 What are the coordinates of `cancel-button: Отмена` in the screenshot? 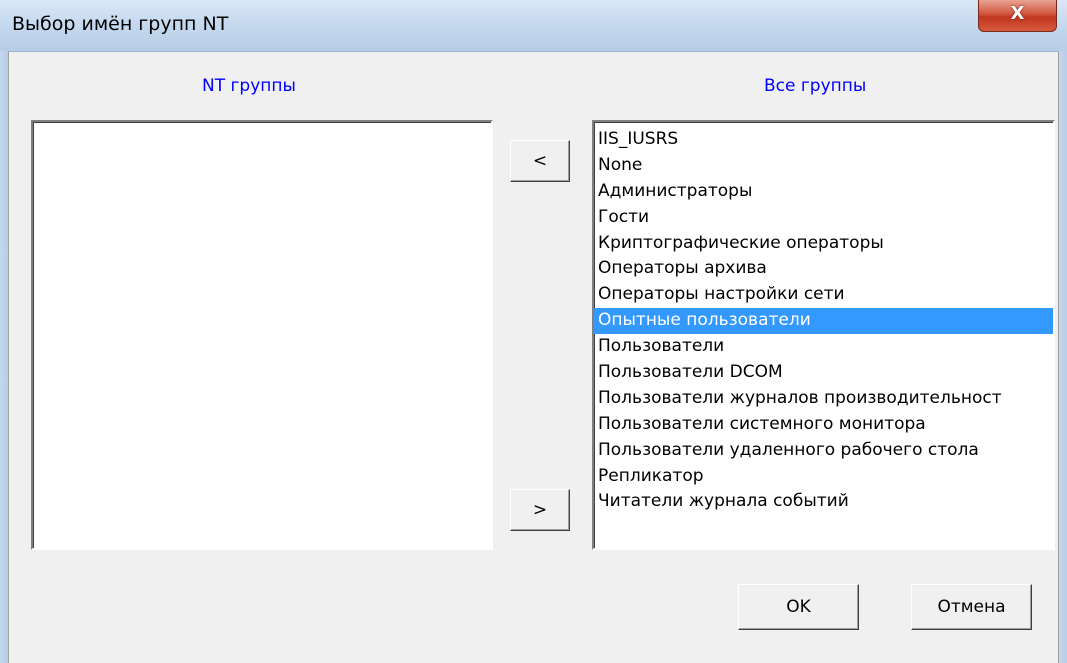 It's located at (971, 607).